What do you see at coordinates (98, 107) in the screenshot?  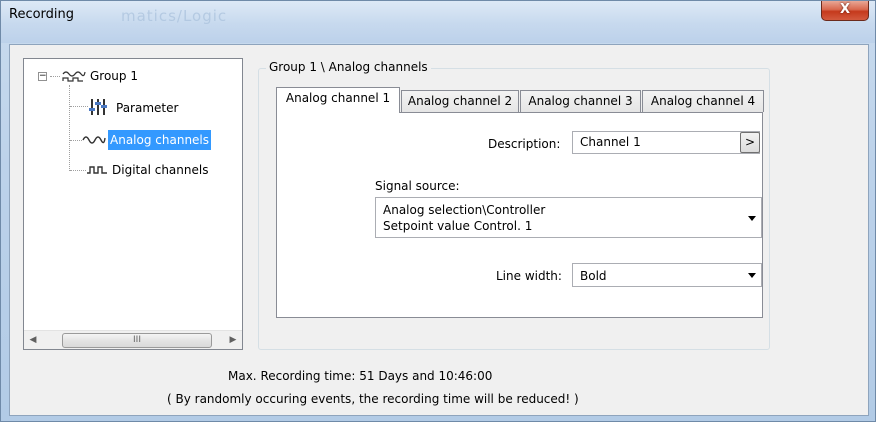 I see `parameter-icon` at bounding box center [98, 107].